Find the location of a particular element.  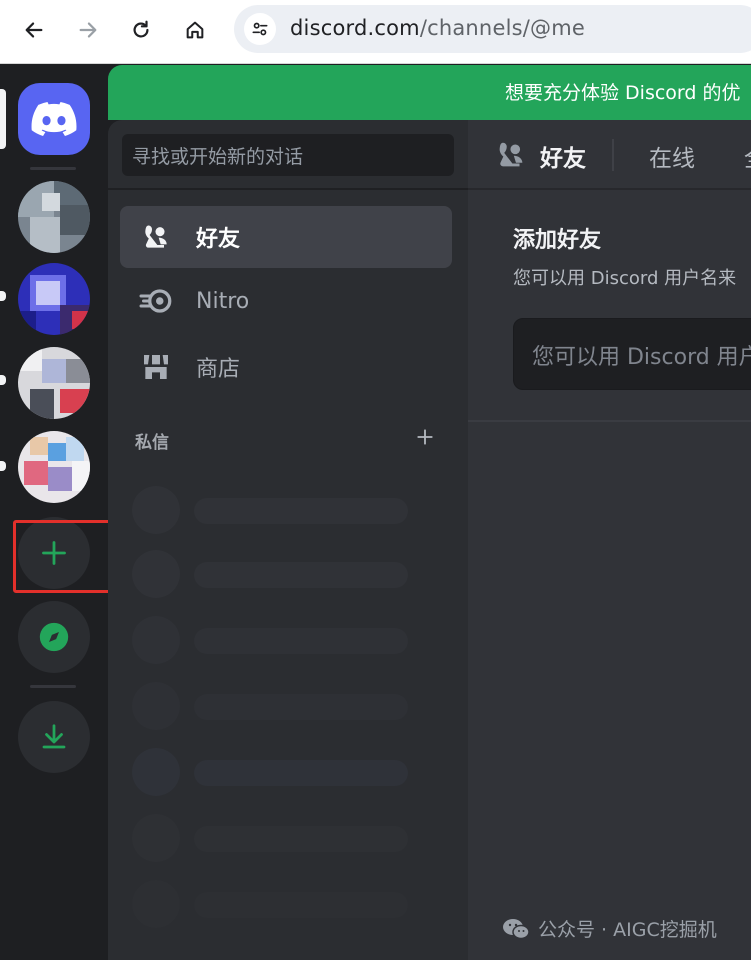

add-friend-username-input: 您可以用 Discord 用户名 is located at coordinates (632, 354).